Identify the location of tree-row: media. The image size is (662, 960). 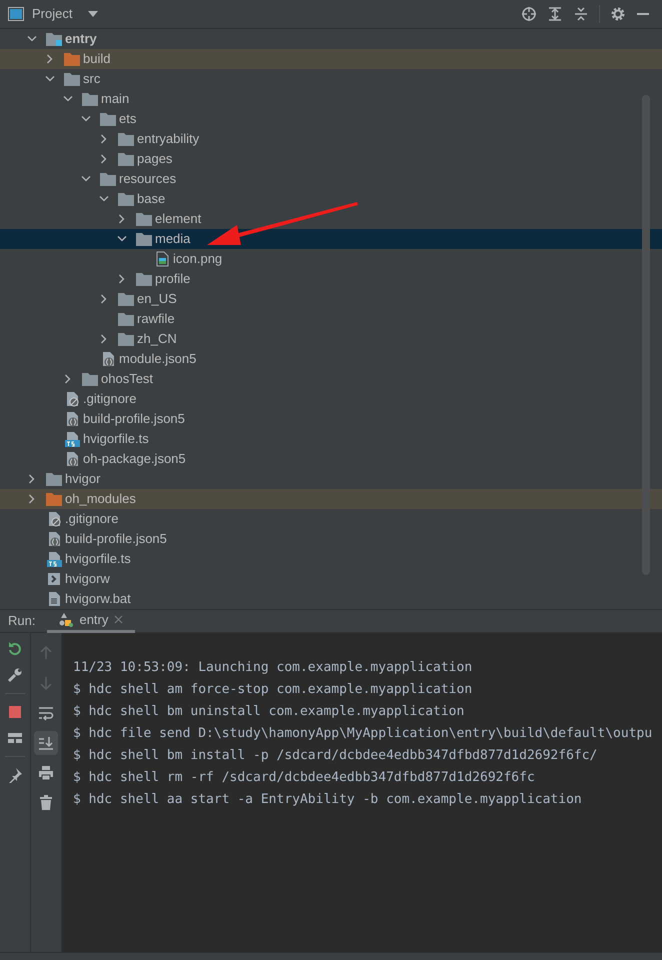
(331, 239).